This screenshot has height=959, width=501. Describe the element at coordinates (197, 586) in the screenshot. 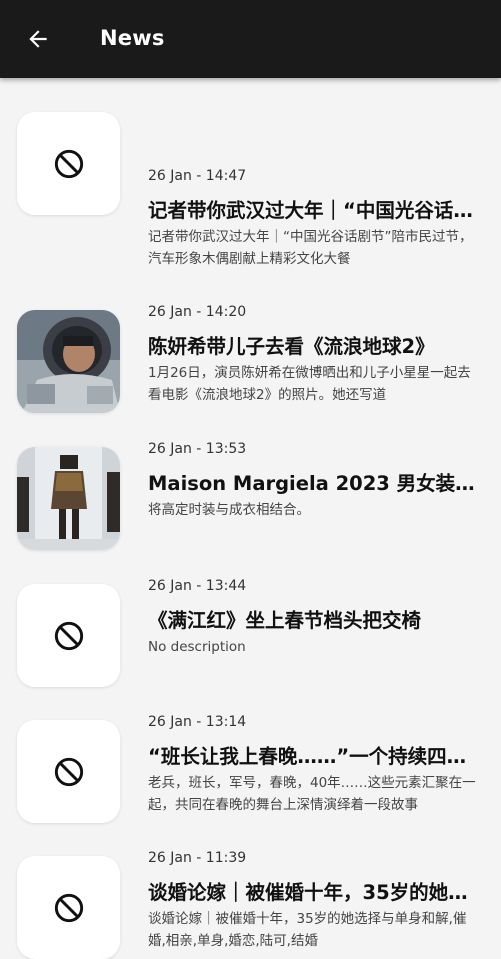

I see `news-time: 26 Jan - 13:44` at that location.